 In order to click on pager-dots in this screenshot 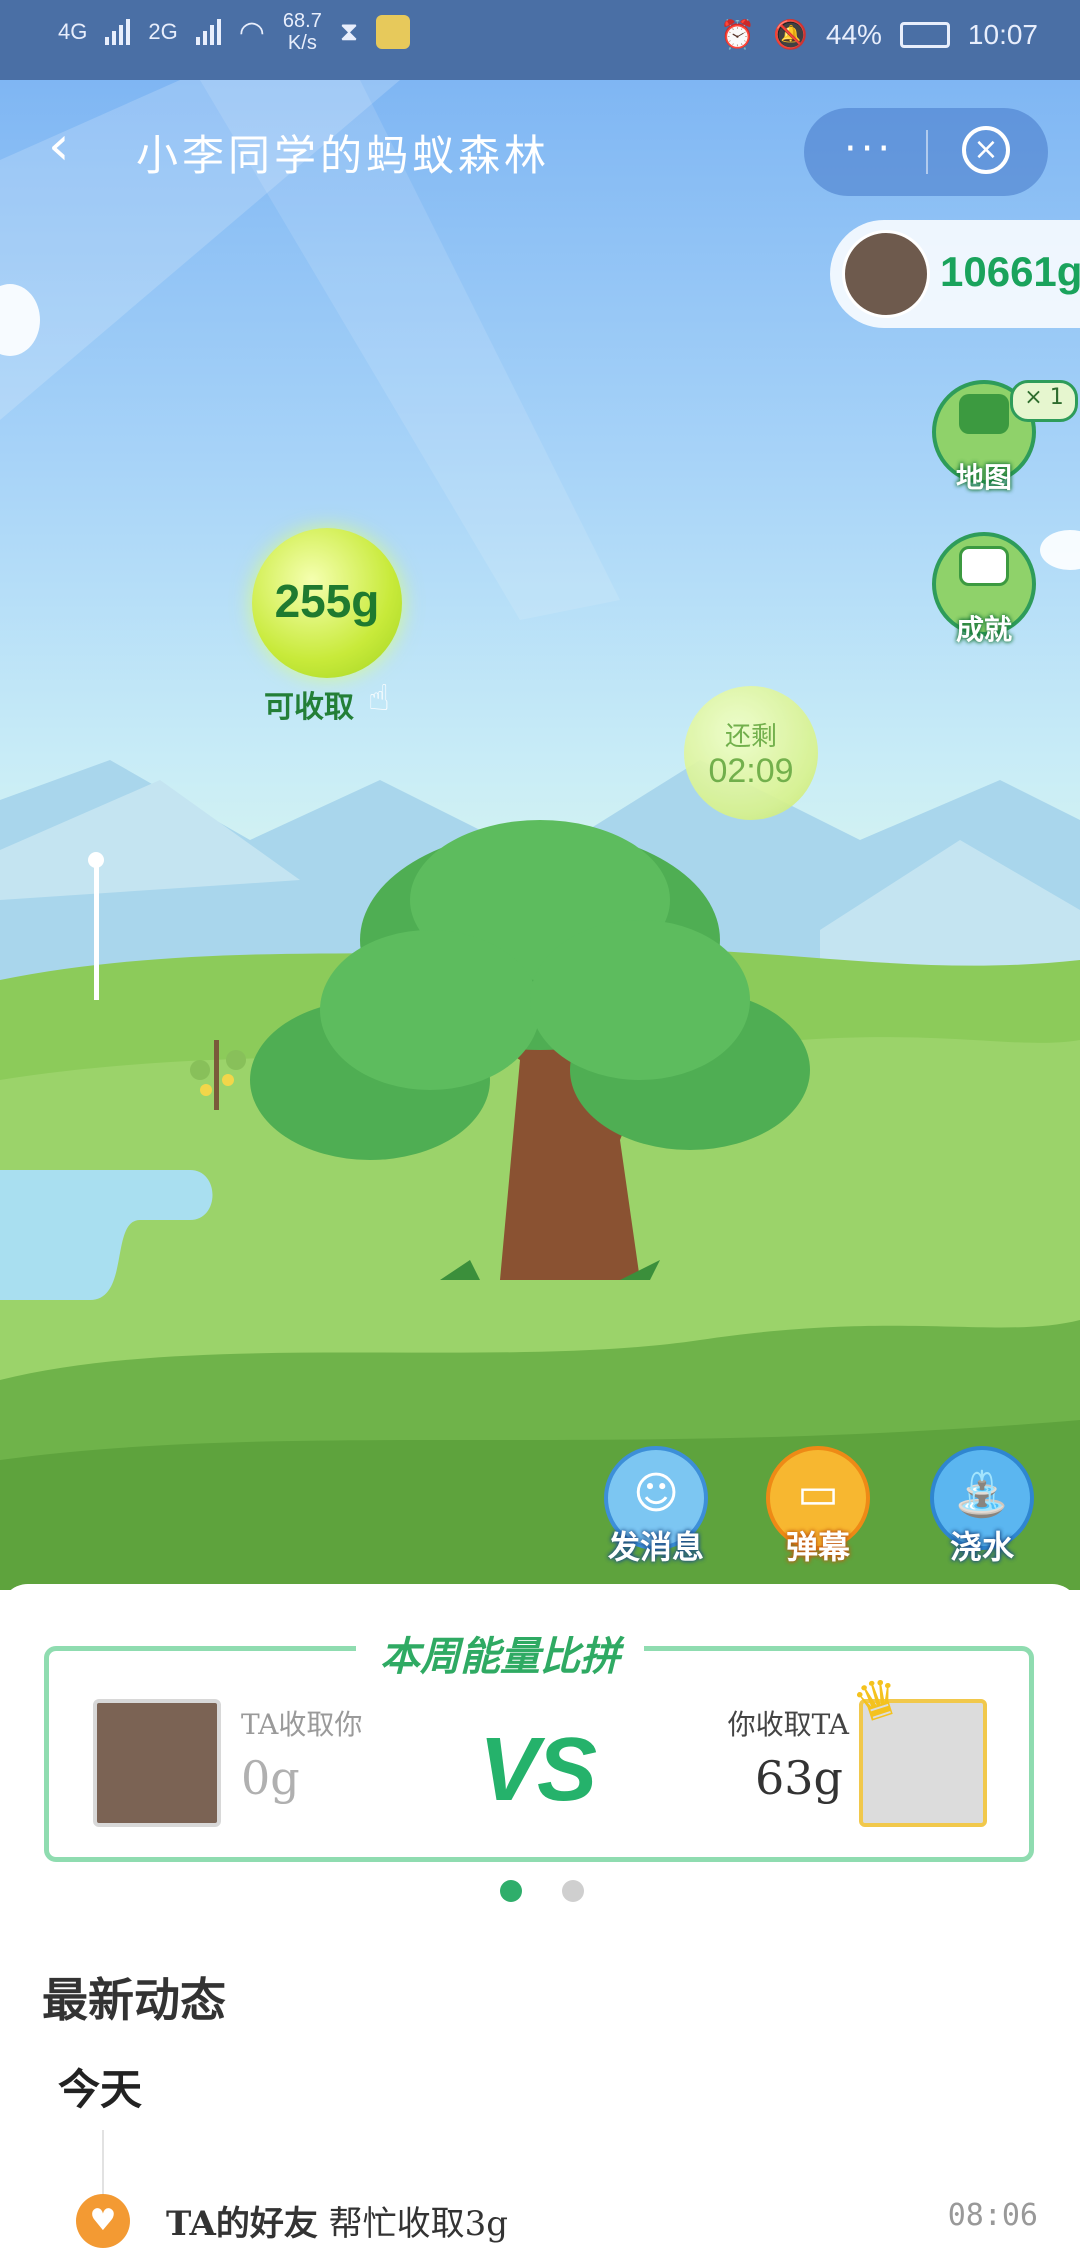, I will do `click(542, 1891)`.